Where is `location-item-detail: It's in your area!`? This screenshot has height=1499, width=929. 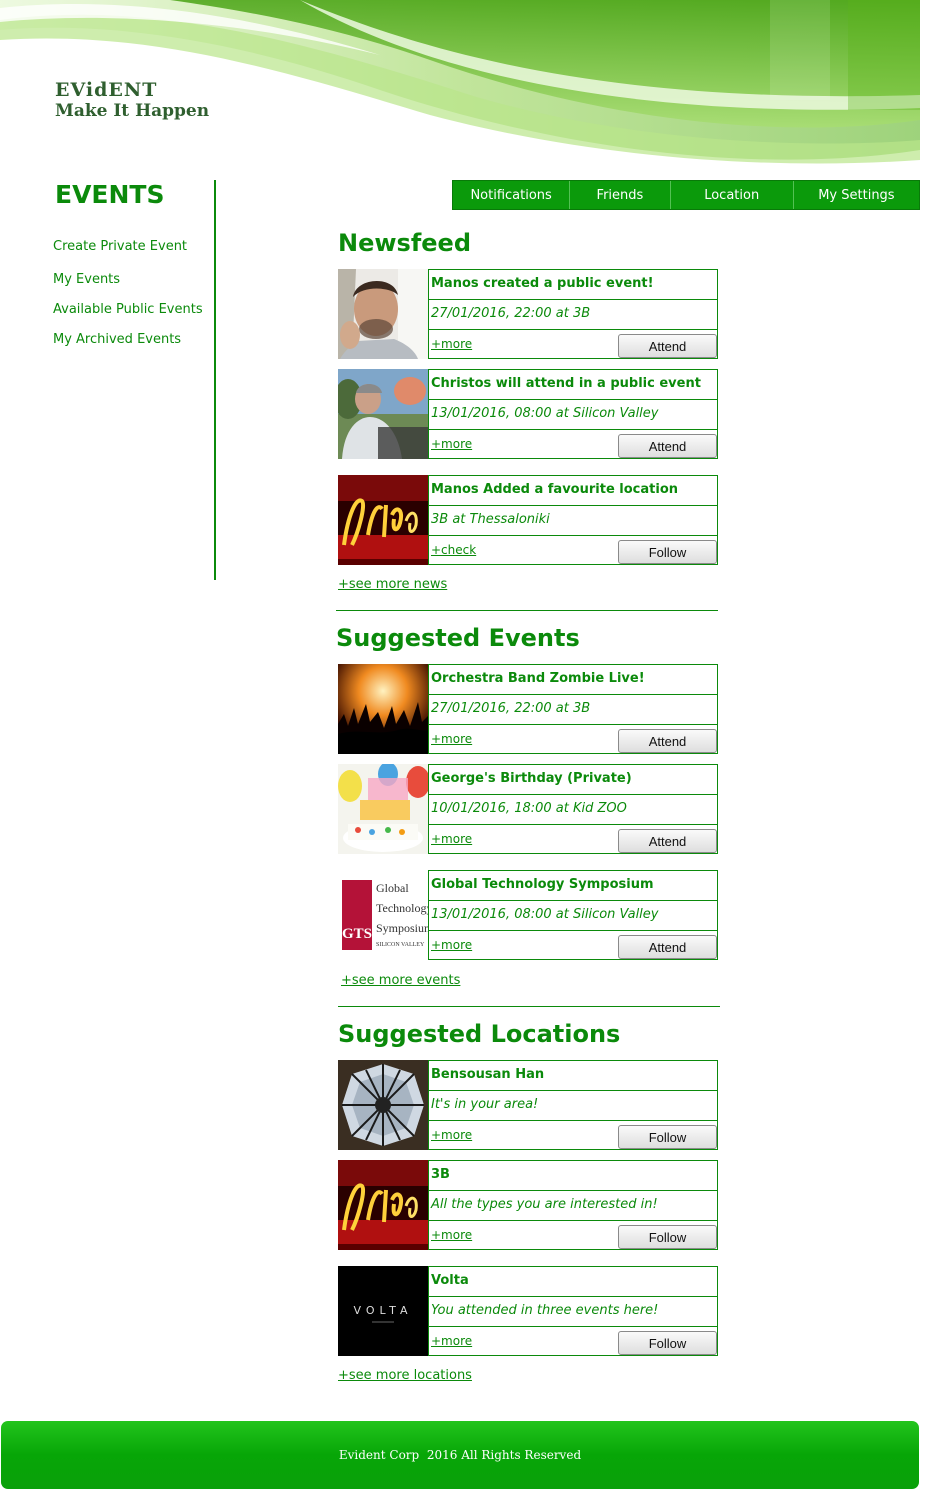
location-item-detail: It's in your area! is located at coordinates (573, 1106).